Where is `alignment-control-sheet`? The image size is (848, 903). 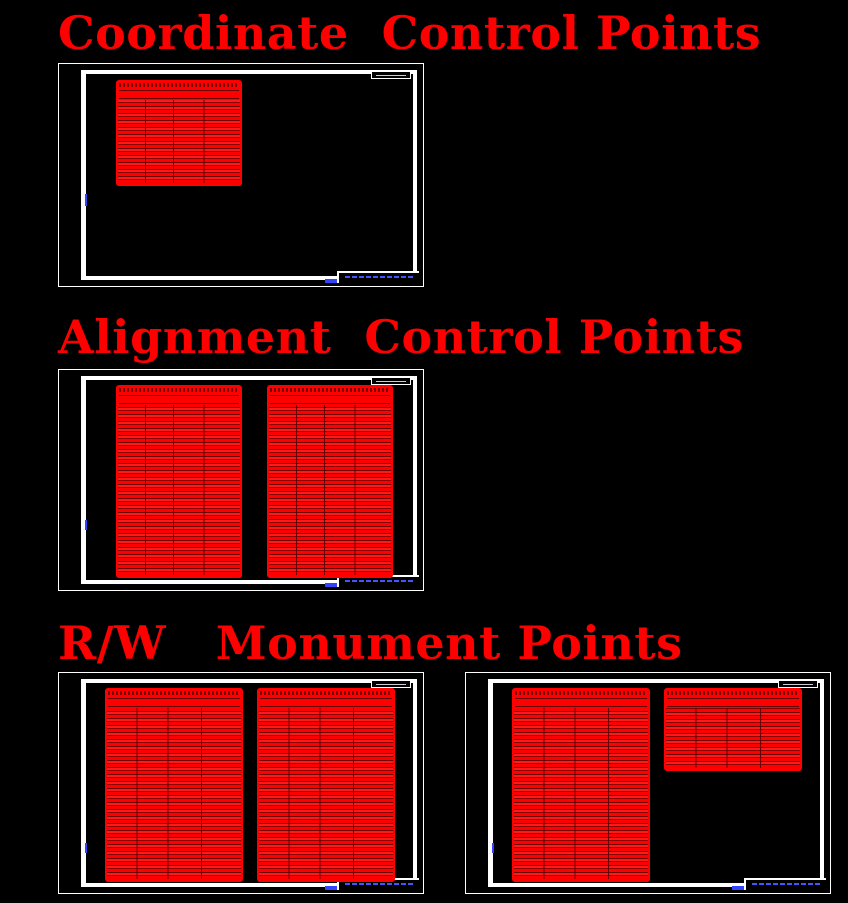 alignment-control-sheet is located at coordinates (241, 480).